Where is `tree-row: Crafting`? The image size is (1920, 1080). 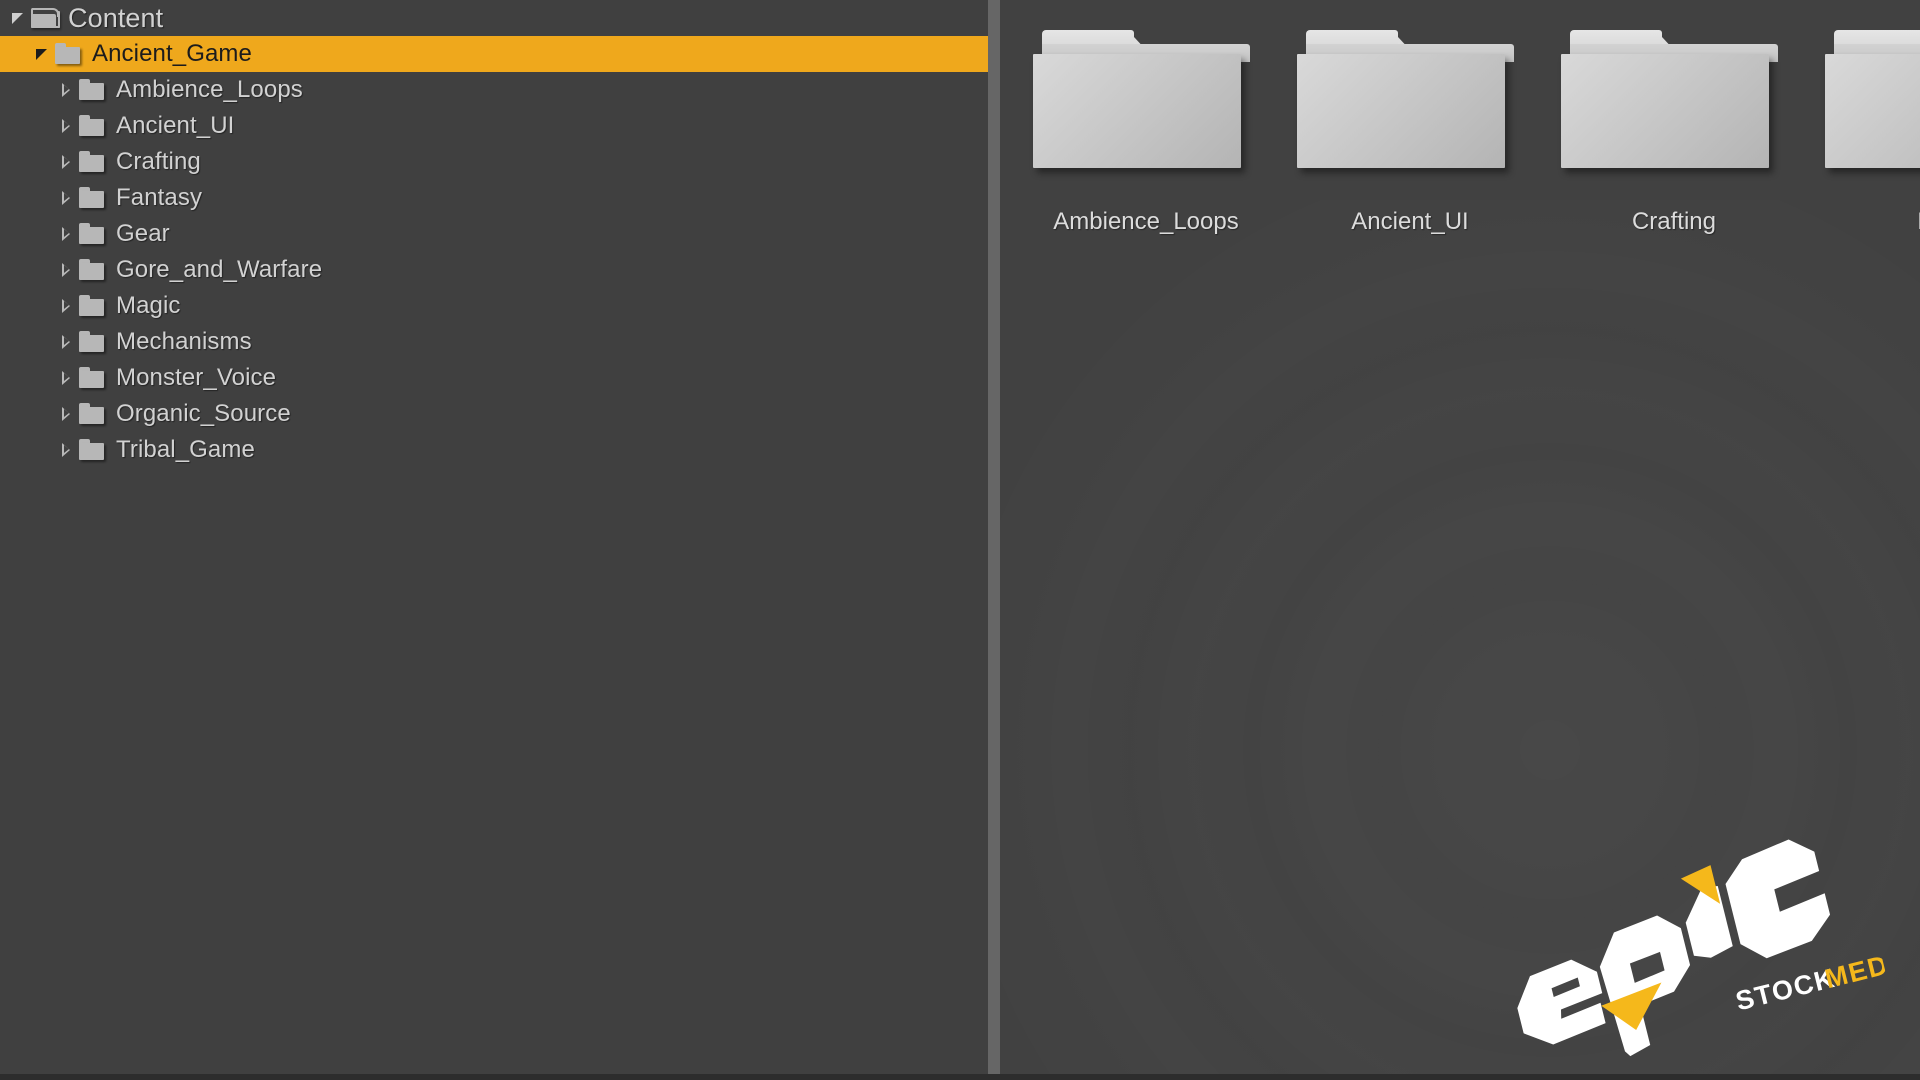 tree-row: Crafting is located at coordinates (494, 162).